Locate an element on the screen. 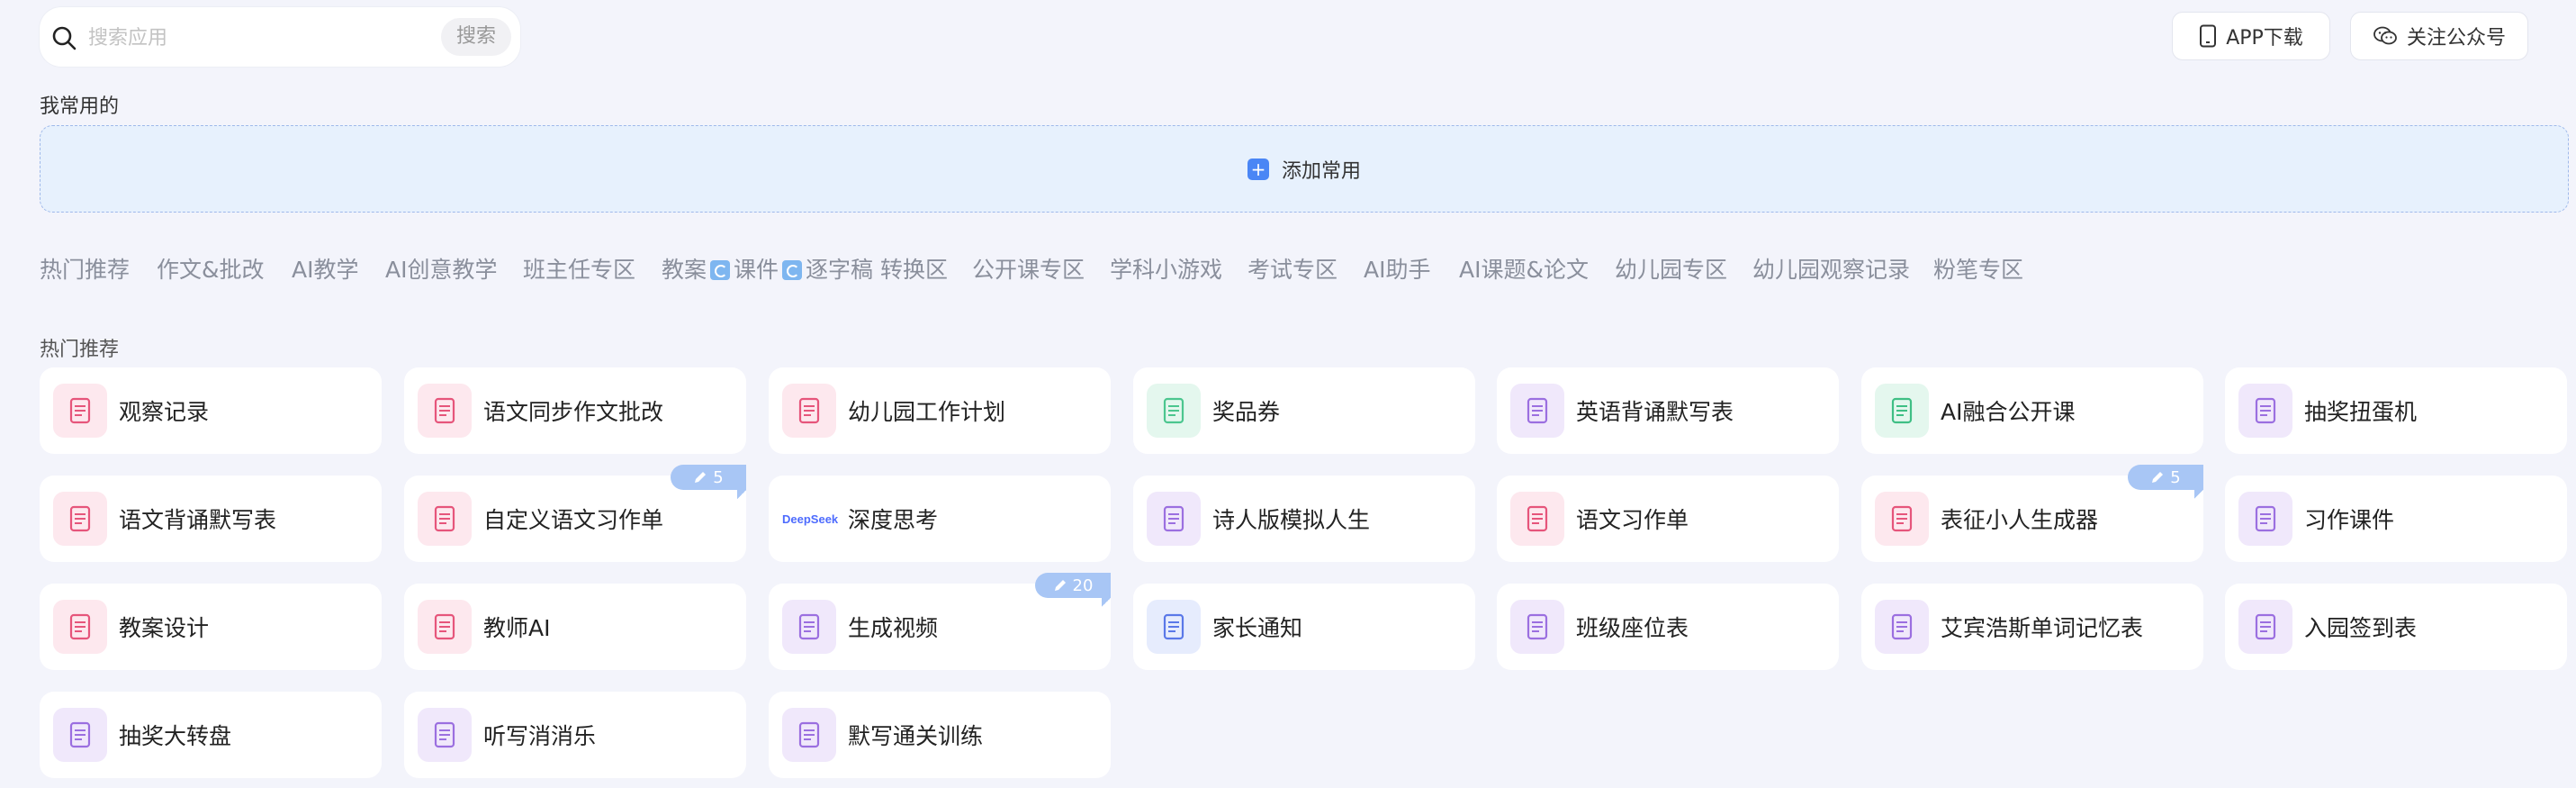 This screenshot has height=788, width=2576. app-card-label: 教案设计 is located at coordinates (164, 628).